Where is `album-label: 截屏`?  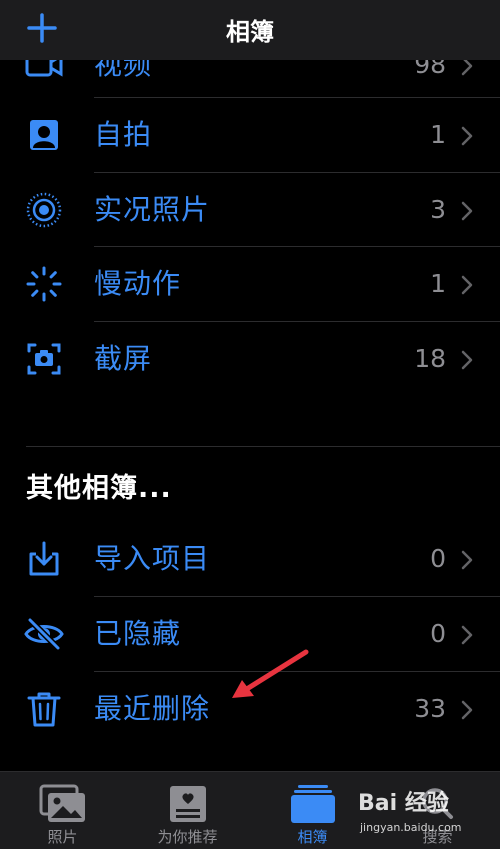
album-label: 截屏 is located at coordinates (123, 358).